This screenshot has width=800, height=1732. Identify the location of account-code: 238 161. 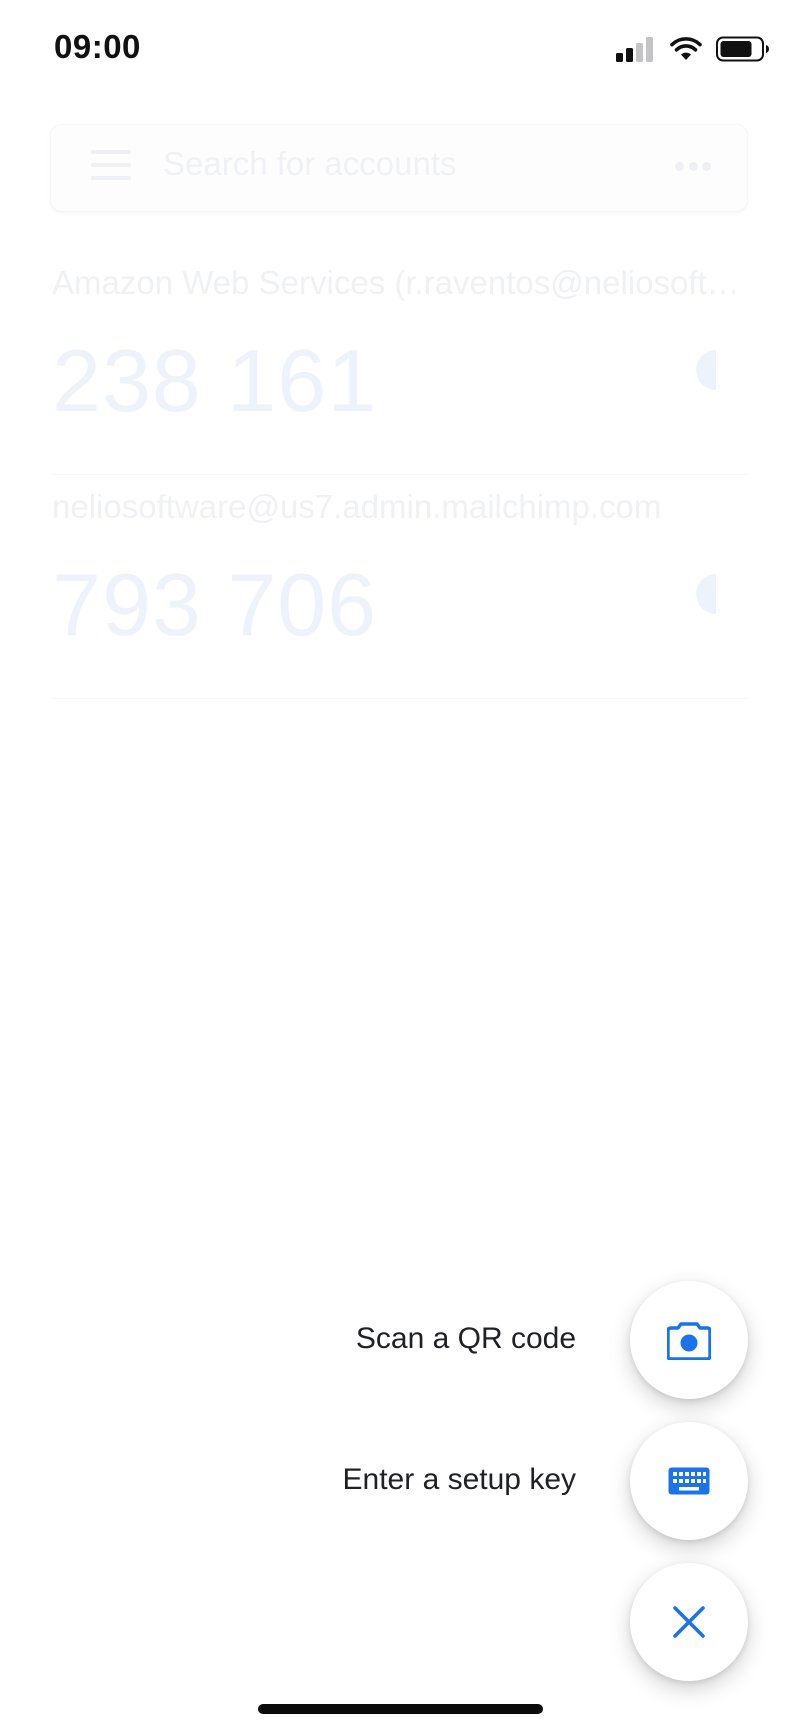
(215, 380).